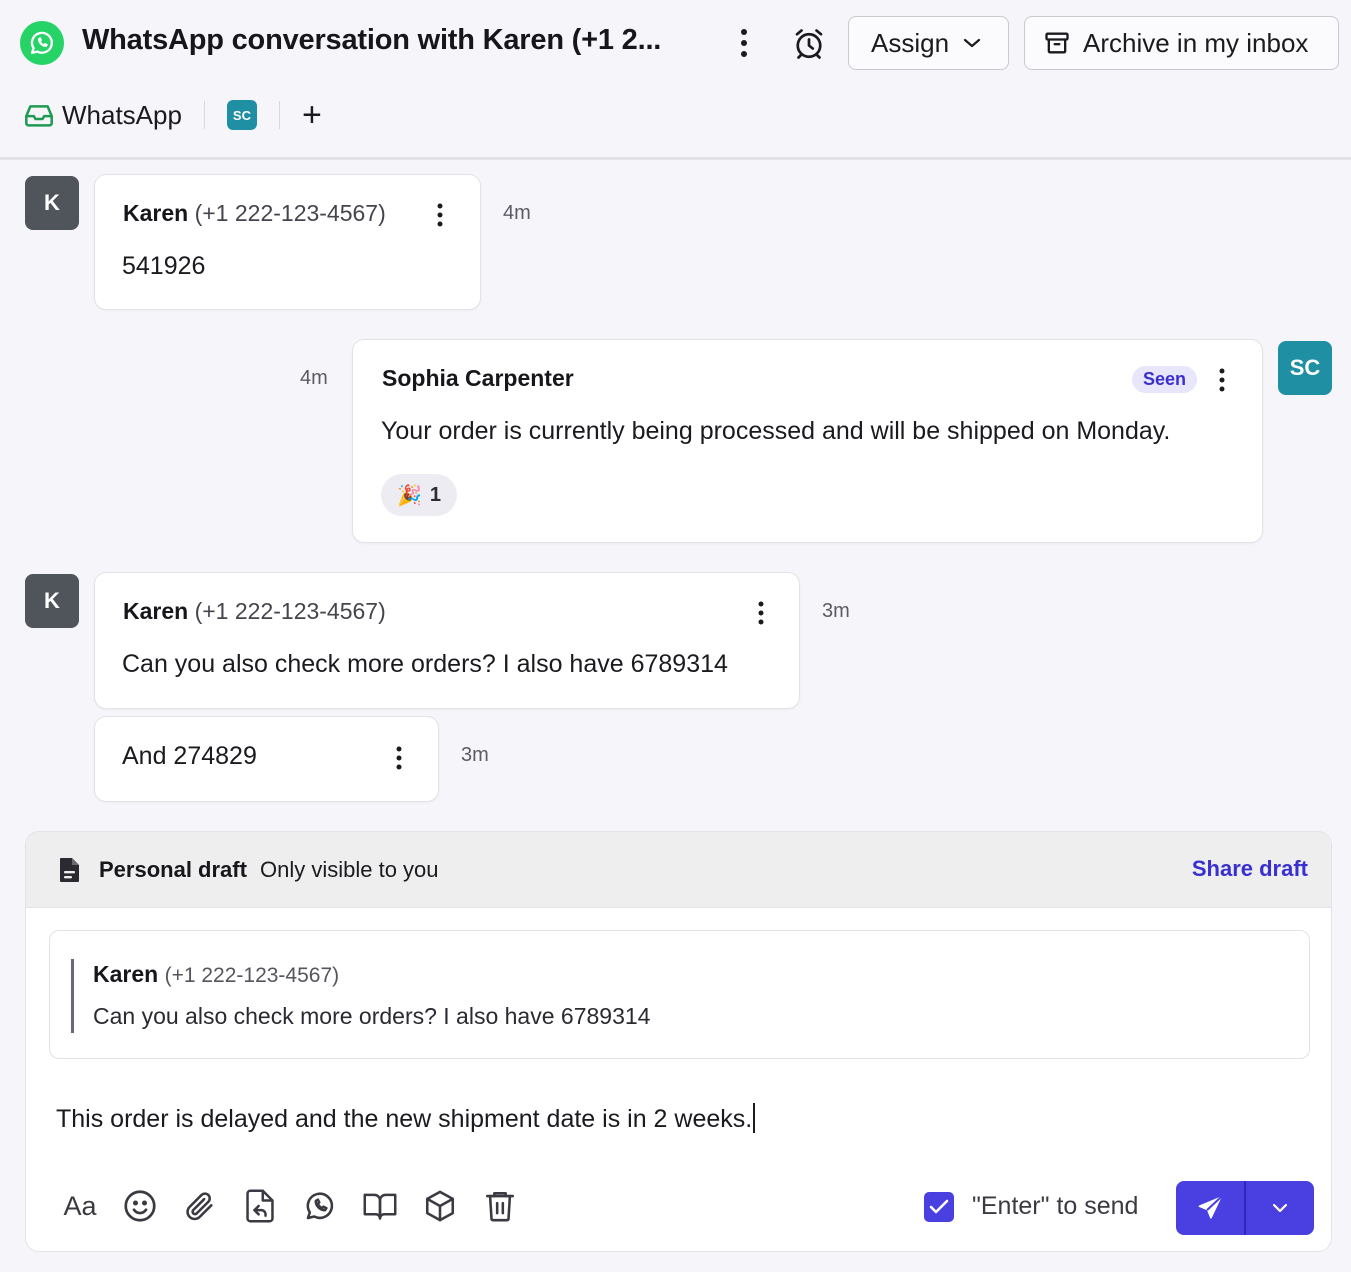  Describe the element at coordinates (478, 378) in the screenshot. I see `sender-name: Sophia Carpenter` at that location.